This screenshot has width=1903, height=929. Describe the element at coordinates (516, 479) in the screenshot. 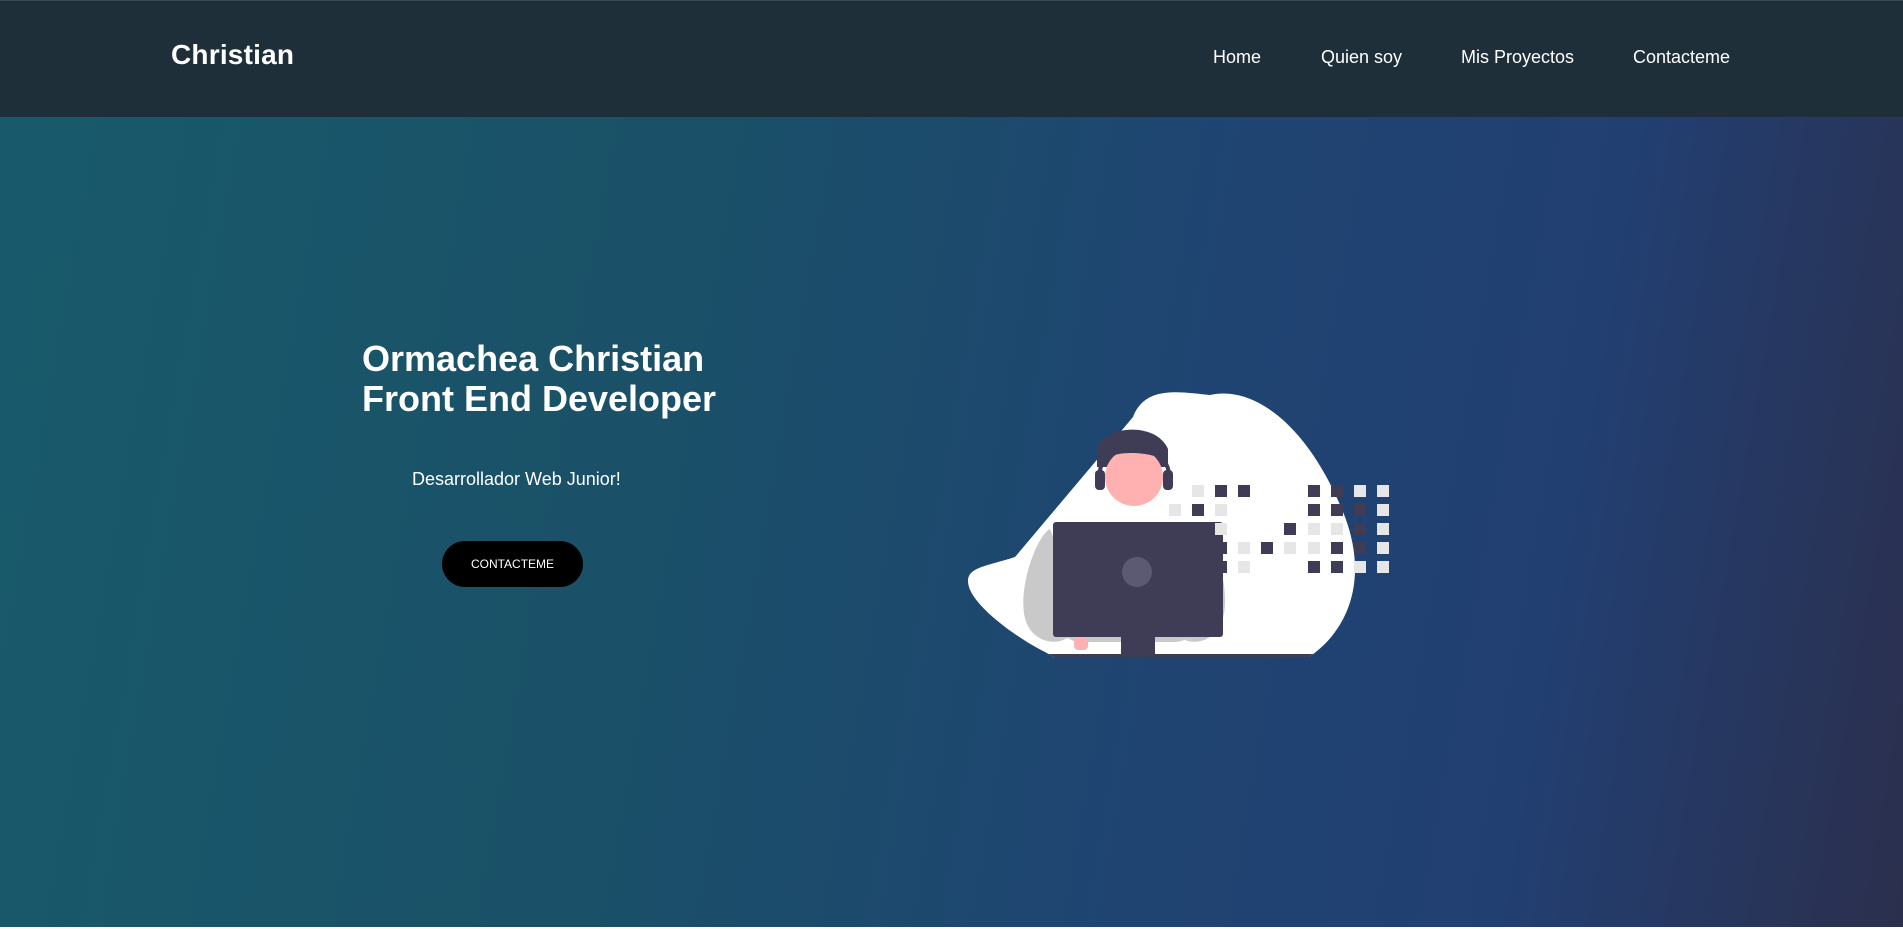

I see `hero-subtitle: Desarrollador Web Junior!` at that location.